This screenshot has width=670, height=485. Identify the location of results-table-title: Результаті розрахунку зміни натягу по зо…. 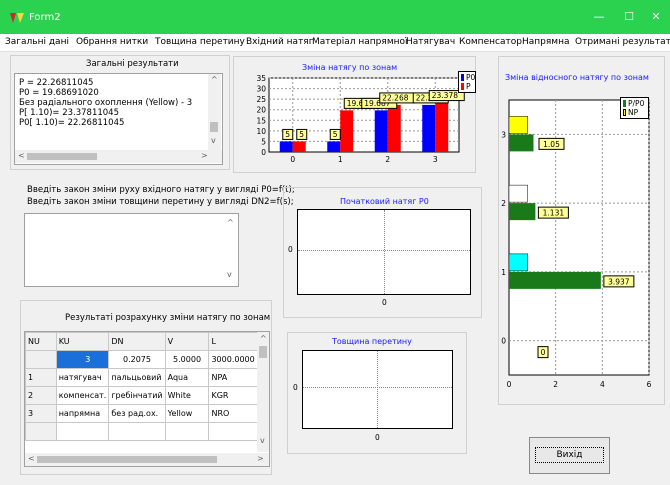
(168, 318).